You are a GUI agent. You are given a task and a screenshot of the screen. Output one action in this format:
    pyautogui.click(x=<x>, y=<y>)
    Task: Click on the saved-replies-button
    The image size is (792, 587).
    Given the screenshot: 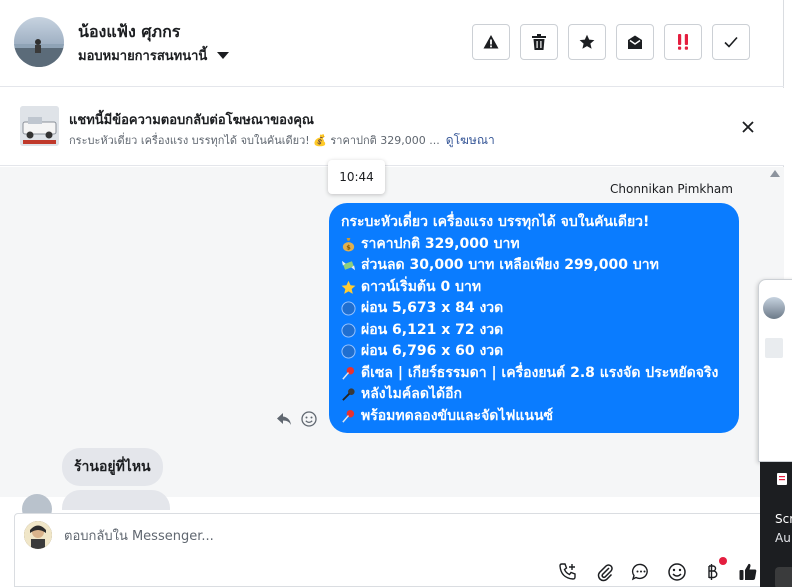 What is the action you would take?
    pyautogui.click(x=641, y=572)
    